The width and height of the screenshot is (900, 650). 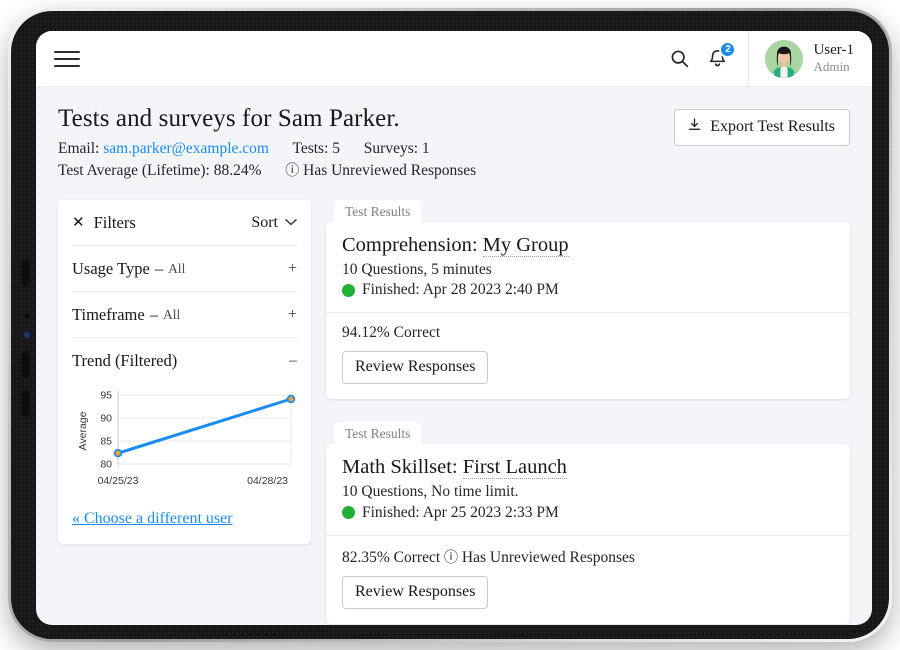 I want to click on tests-count: Tests: 5, so click(x=316, y=148).